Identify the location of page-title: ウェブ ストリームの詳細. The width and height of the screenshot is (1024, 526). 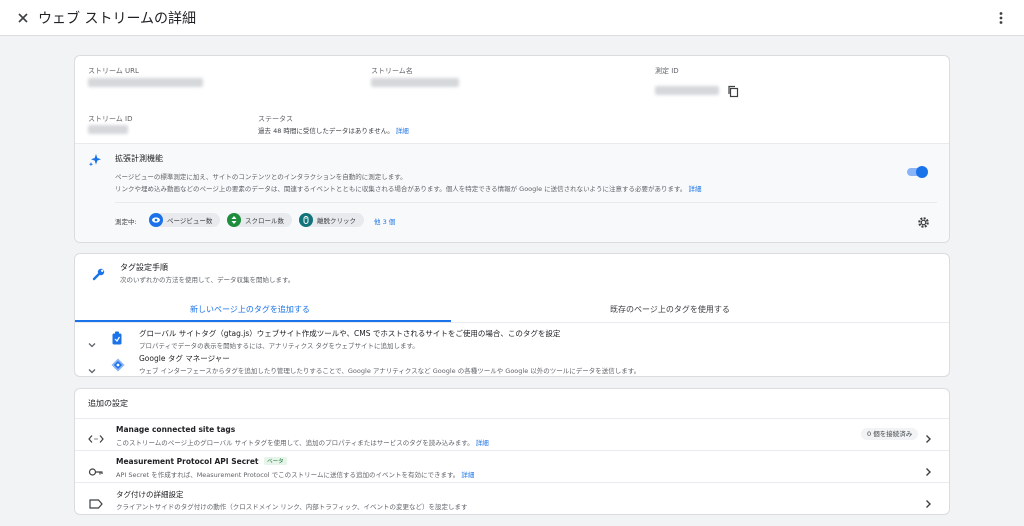
(117, 19).